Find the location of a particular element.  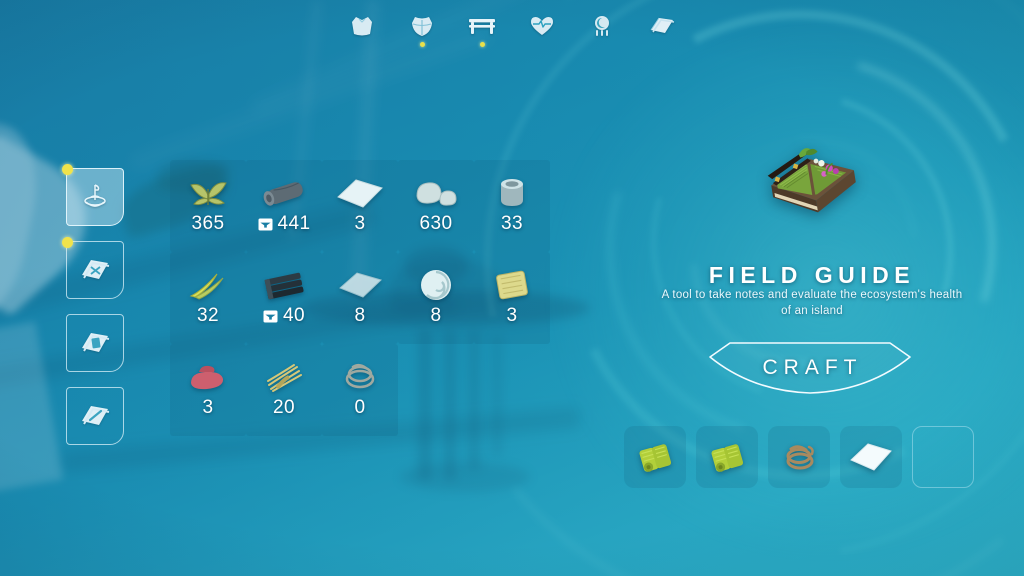

sidebar-item-guide-notes is located at coordinates (95, 343).